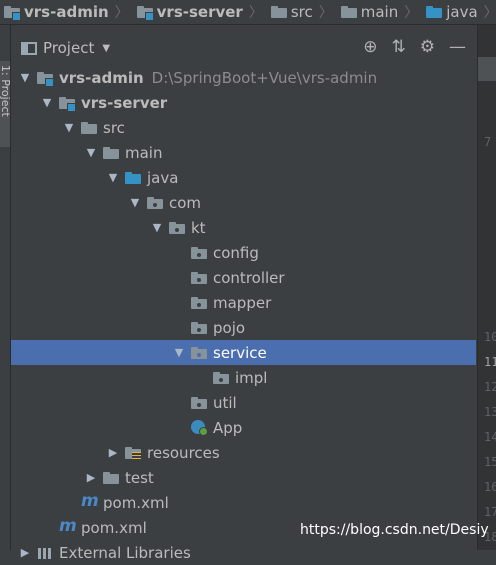 Image resolution: width=496 pixels, height=565 pixels. Describe the element at coordinates (243, 402) in the screenshot. I see `tree-item-util: util` at that location.